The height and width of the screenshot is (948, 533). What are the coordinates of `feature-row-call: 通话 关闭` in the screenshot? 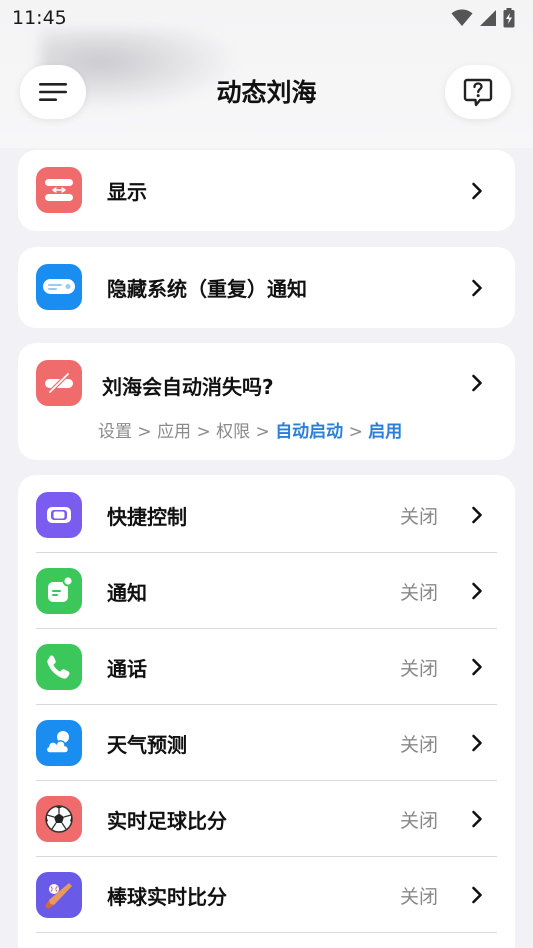 It's located at (266, 667).